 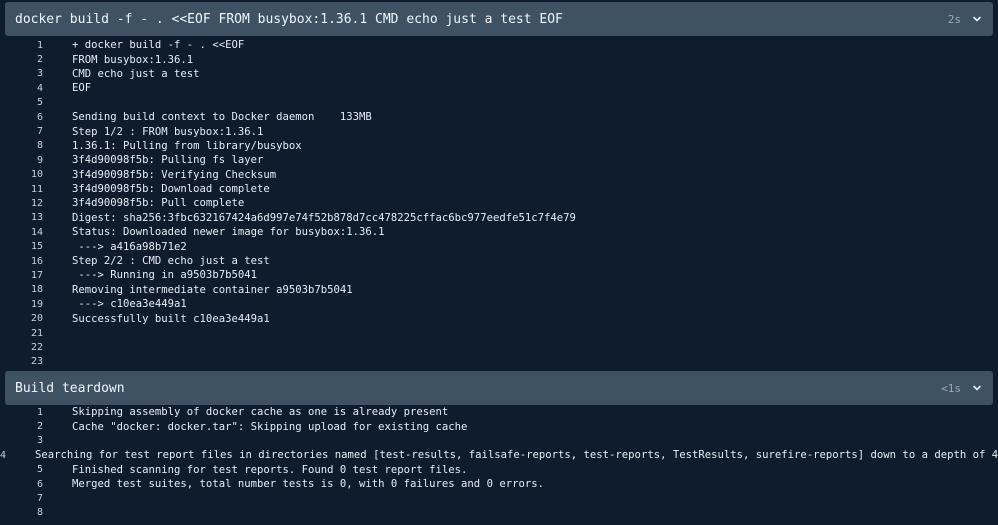 I want to click on line-text: 3f4d90098f5b: Pulling fs layer, so click(x=168, y=160).